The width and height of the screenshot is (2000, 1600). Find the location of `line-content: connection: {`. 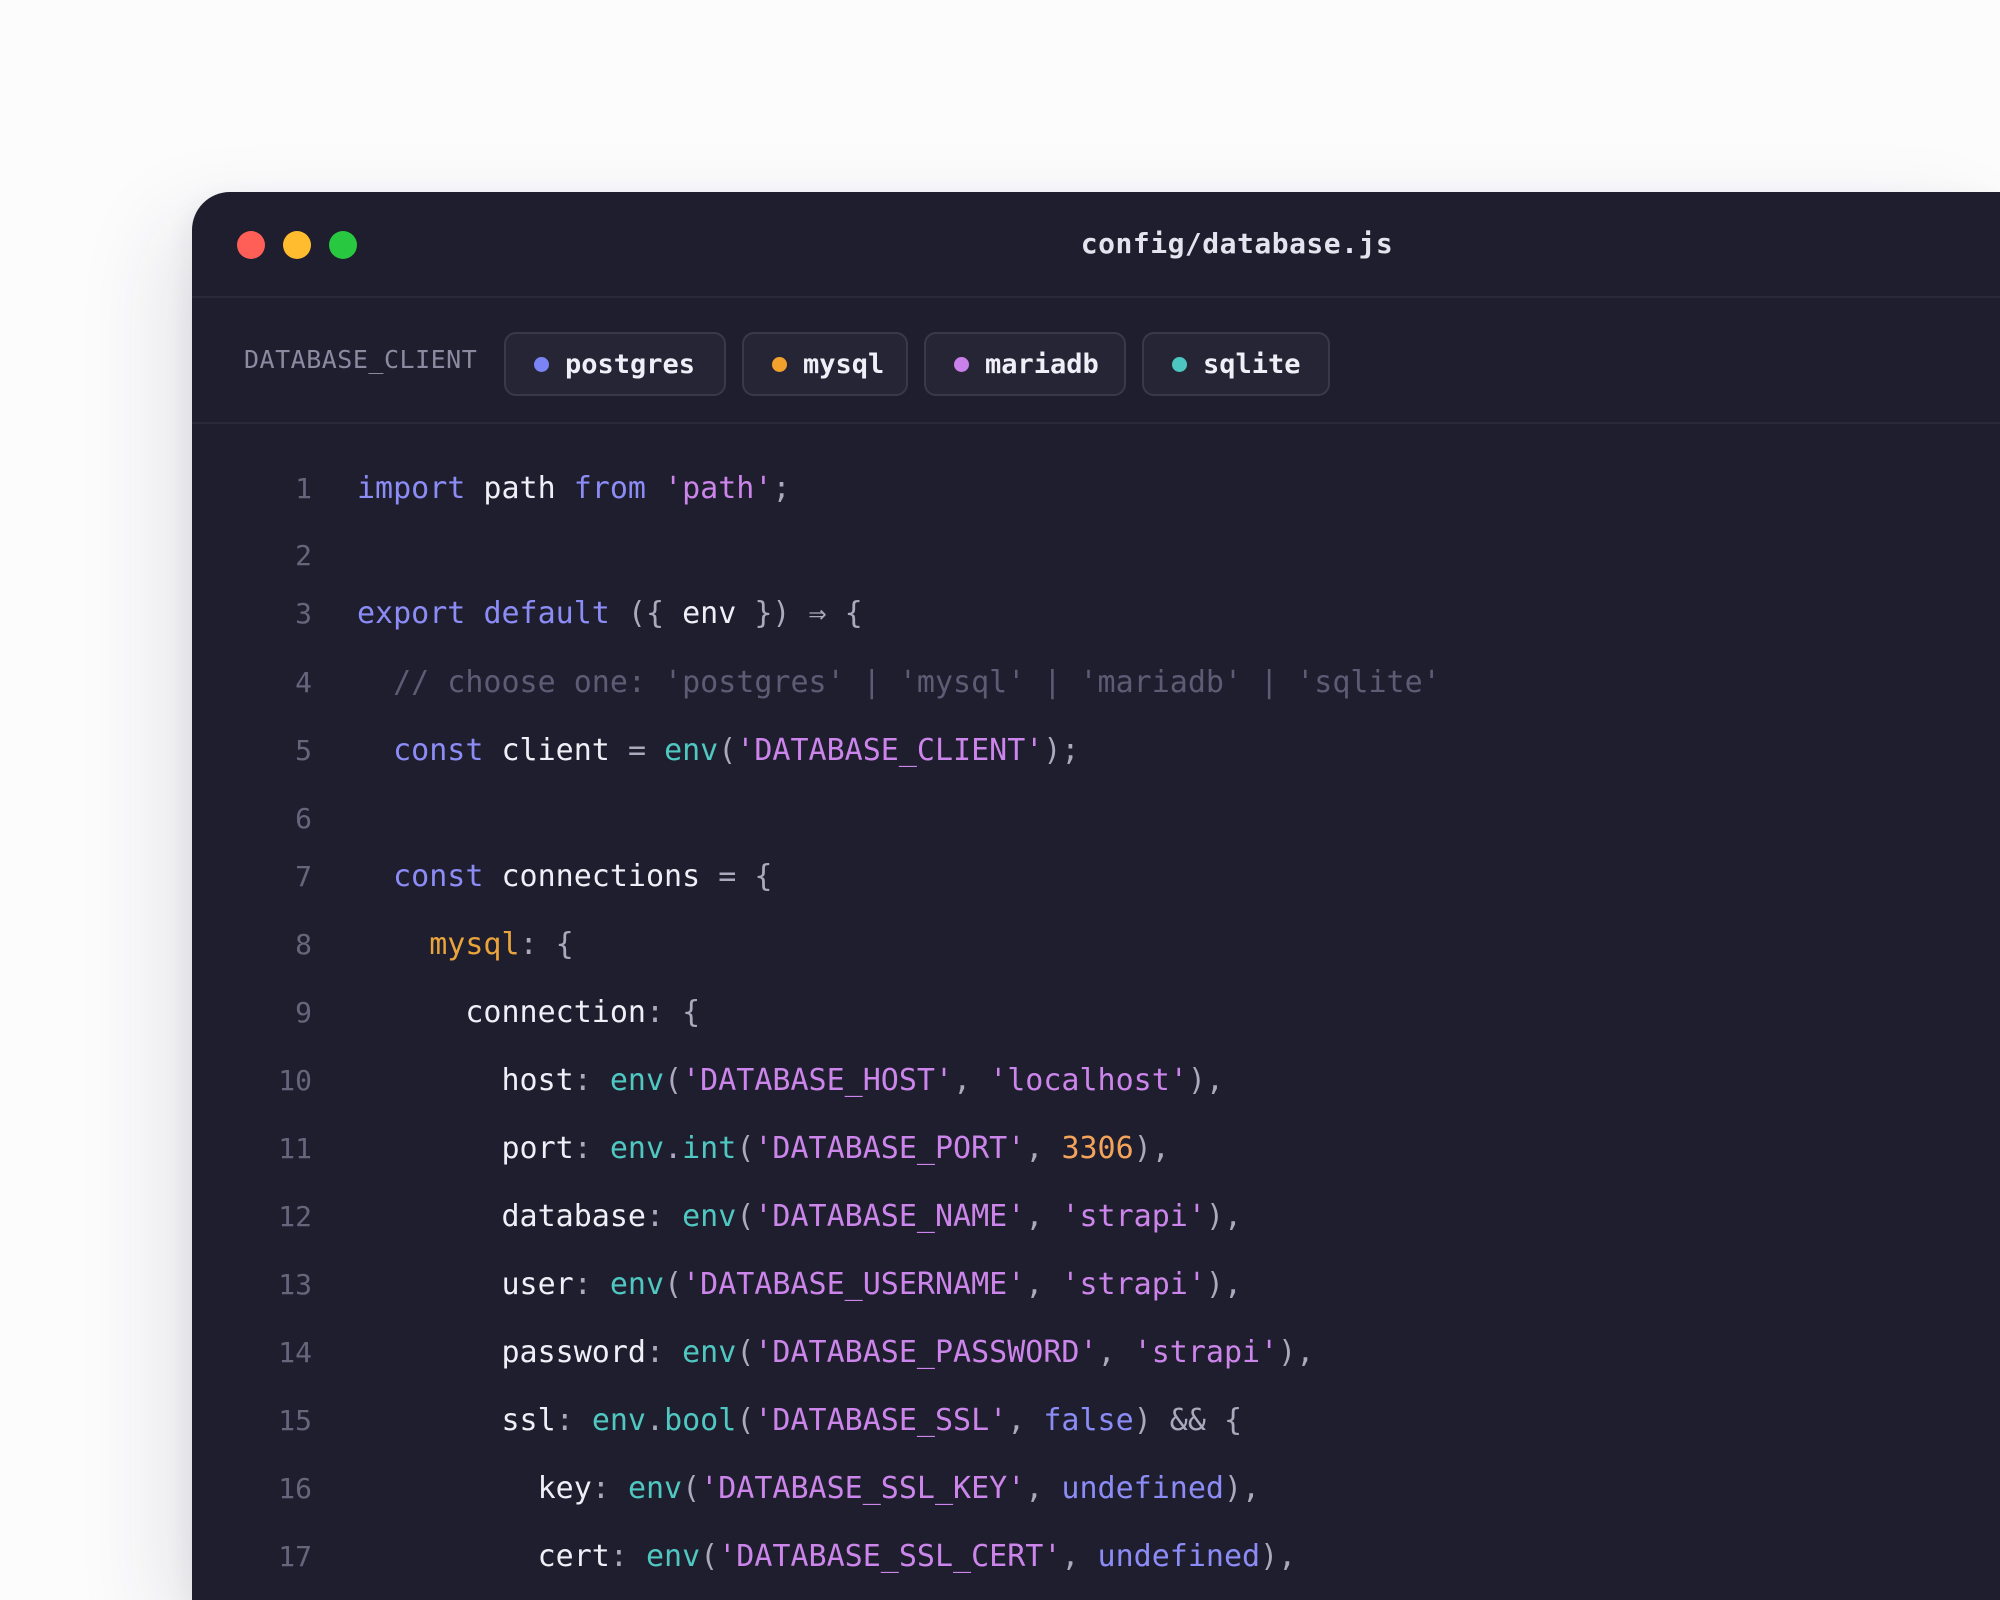

line-content: connection: { is located at coordinates (528, 1013).